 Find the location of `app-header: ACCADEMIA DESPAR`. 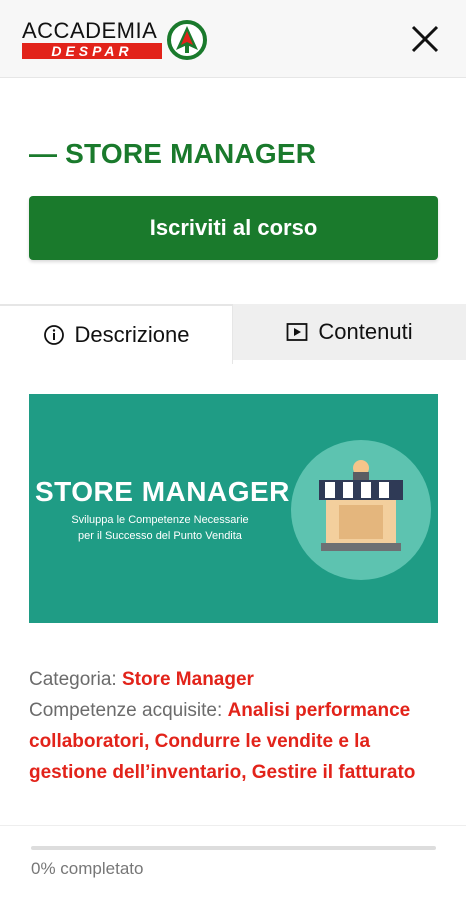

app-header: ACCADEMIA DESPAR is located at coordinates (233, 39).